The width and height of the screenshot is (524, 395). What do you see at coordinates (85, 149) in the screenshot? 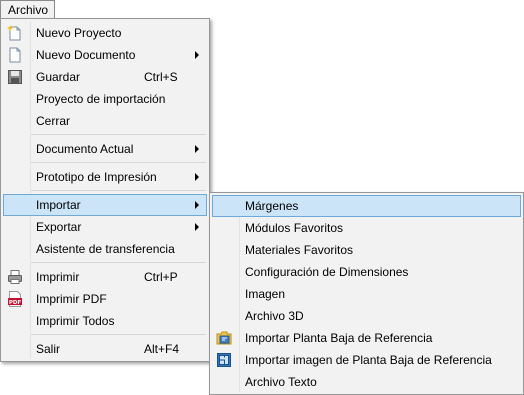
I see `menu-item-label: Documento Actual` at bounding box center [85, 149].